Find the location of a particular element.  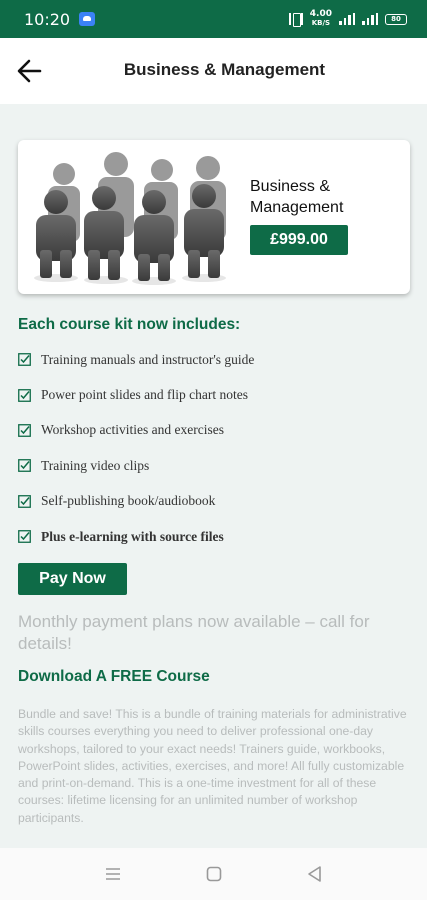

feature-item: Training video clips is located at coordinates (136, 465).